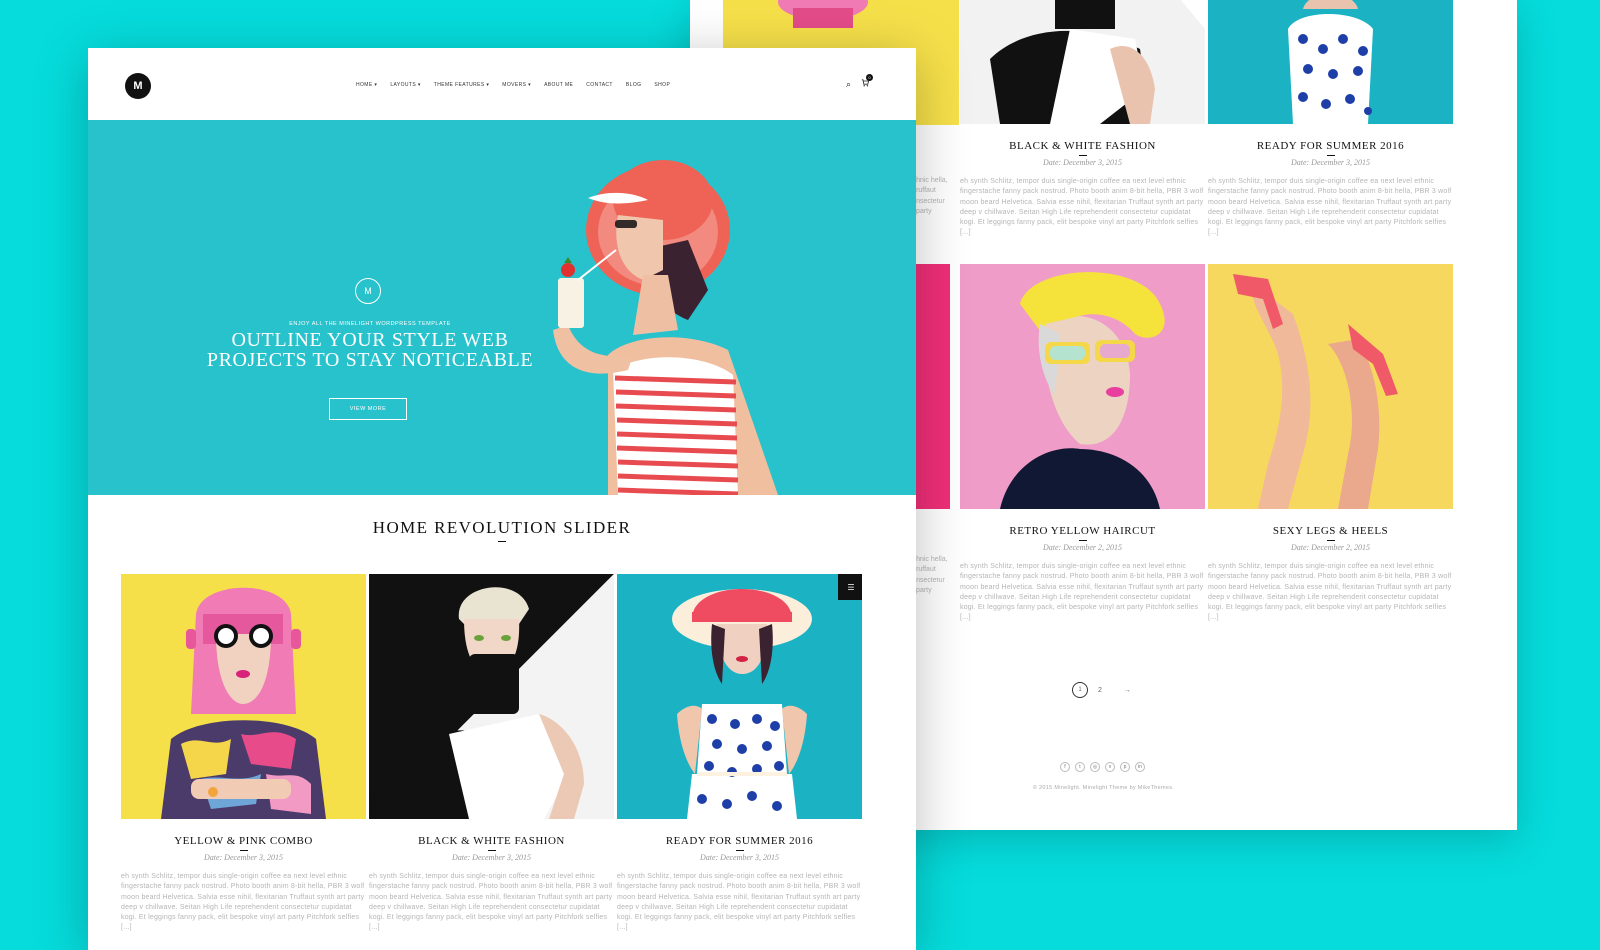  I want to click on nav-item-about-me: ABOUT ME, so click(558, 85).